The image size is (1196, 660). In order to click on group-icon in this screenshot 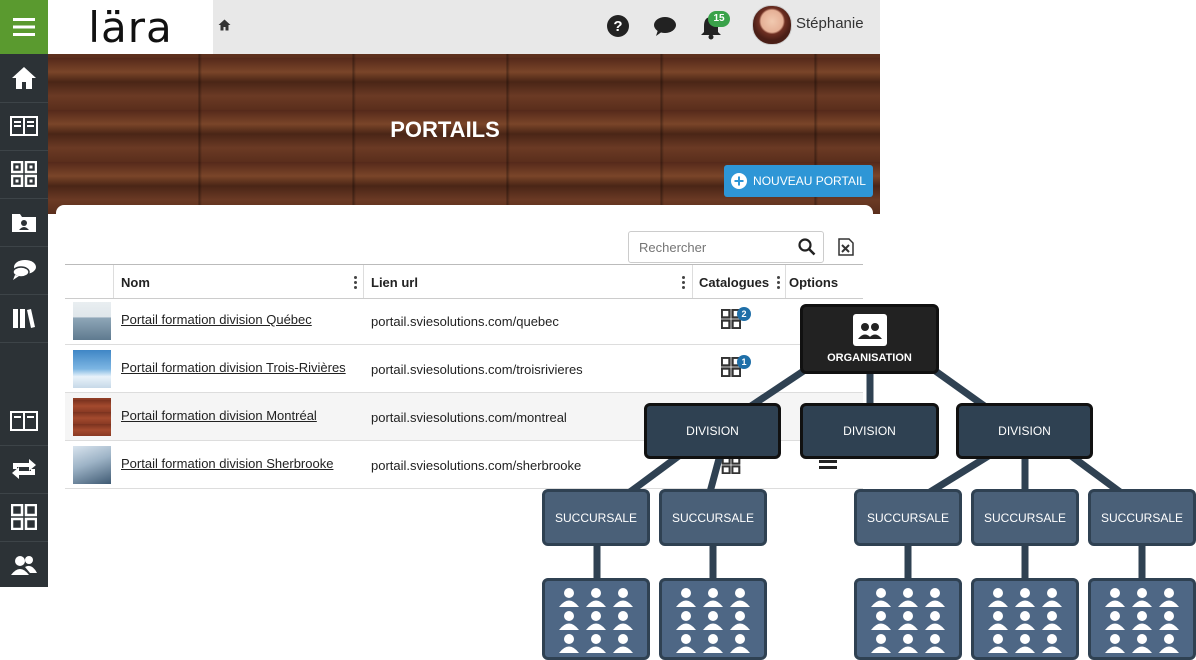, I will do `click(869, 330)`.